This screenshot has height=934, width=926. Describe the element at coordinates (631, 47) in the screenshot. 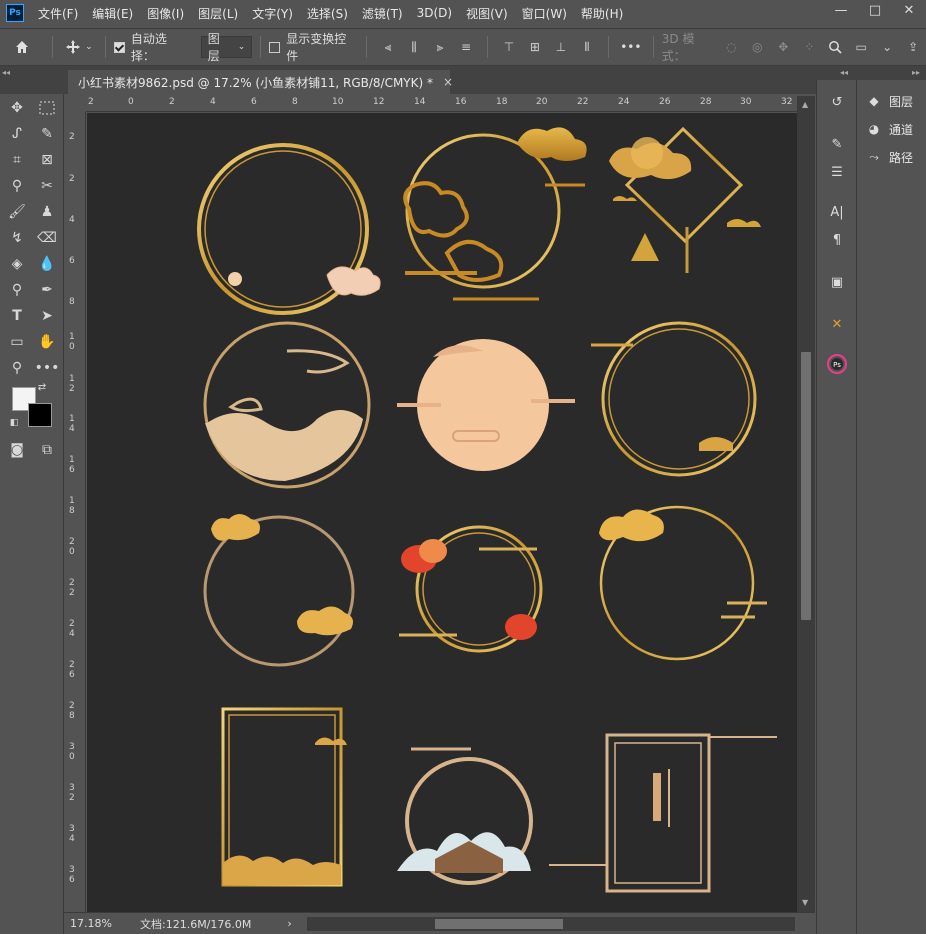

I see `more-options-button: •••` at that location.